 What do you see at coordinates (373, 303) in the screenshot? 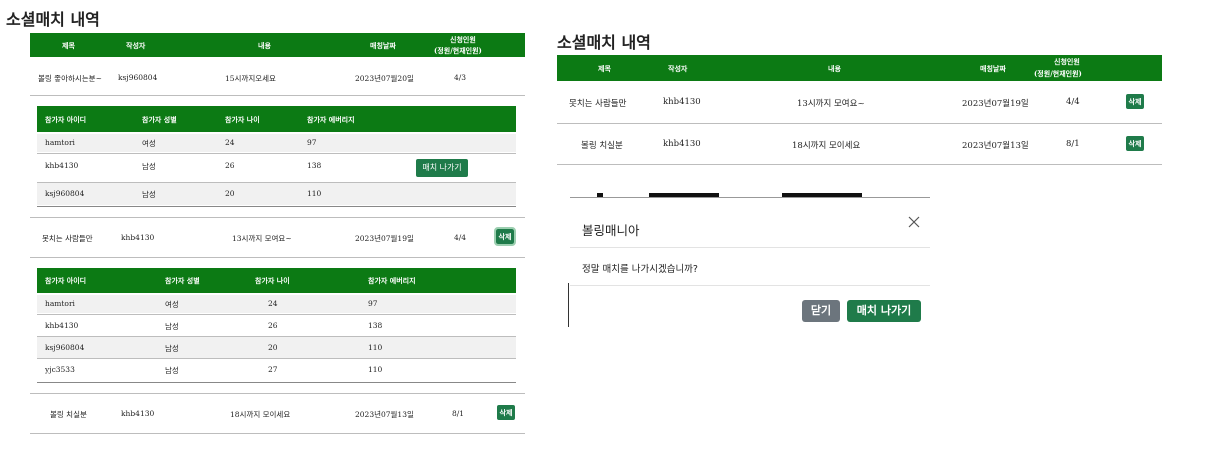
I see `participant-avg: 97` at bounding box center [373, 303].